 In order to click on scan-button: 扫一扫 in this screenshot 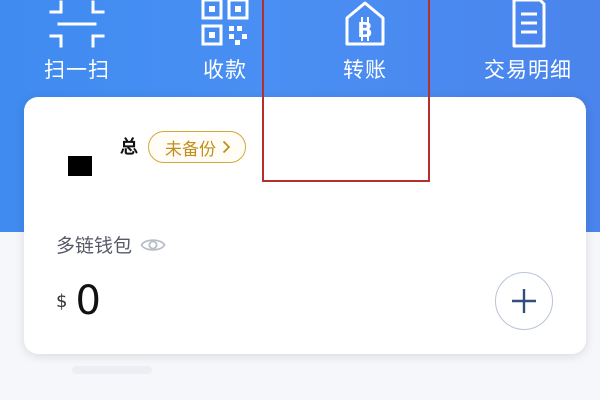, I will do `click(77, 46)`.